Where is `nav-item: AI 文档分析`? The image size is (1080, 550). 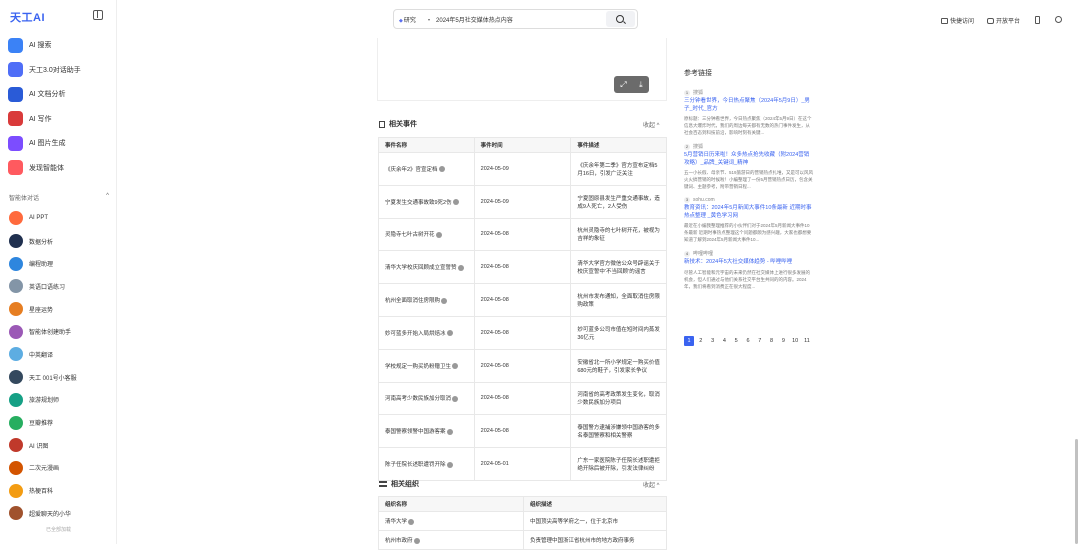
nav-item: AI 文档分析 is located at coordinates (60, 94).